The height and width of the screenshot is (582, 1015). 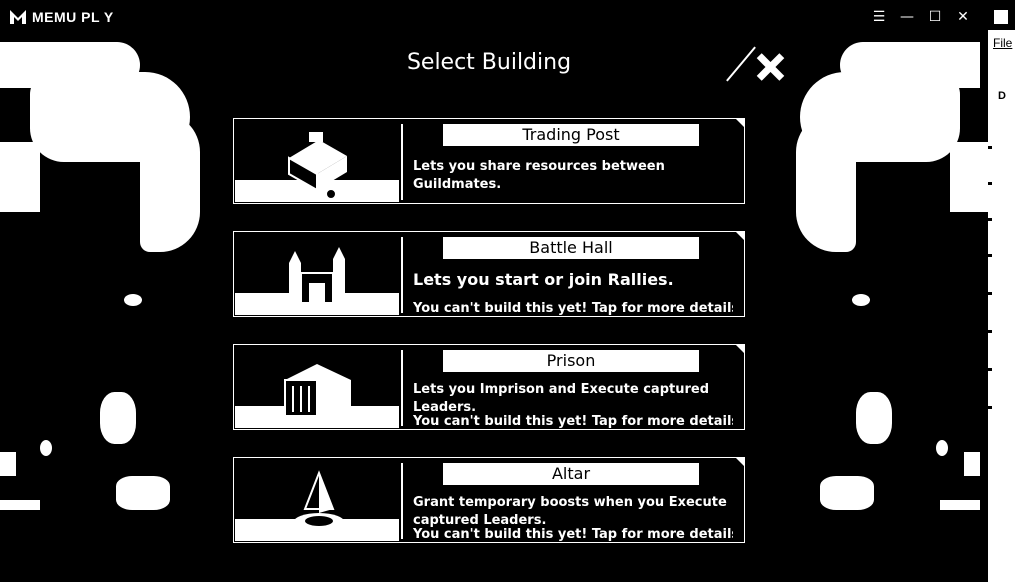 What do you see at coordinates (543, 279) in the screenshot?
I see `building-description: Lets you start or join Rallies.` at bounding box center [543, 279].